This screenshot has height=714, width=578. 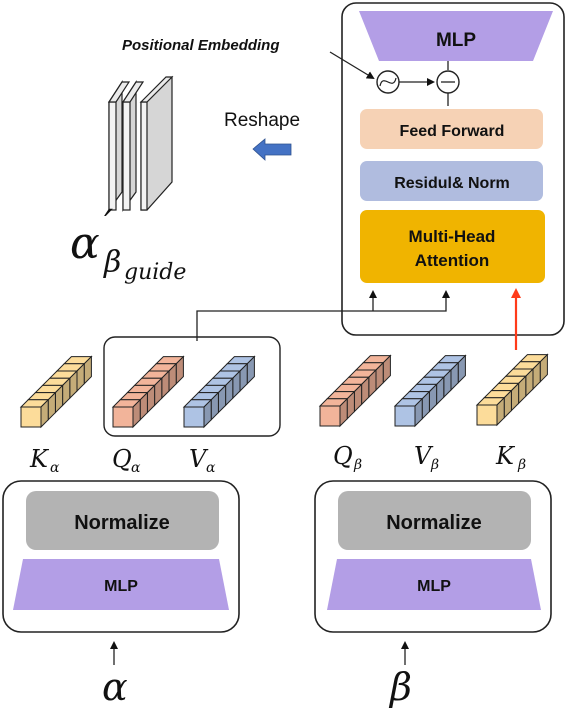 What do you see at coordinates (56, 392) in the screenshot?
I see `key-alpha-vector` at bounding box center [56, 392].